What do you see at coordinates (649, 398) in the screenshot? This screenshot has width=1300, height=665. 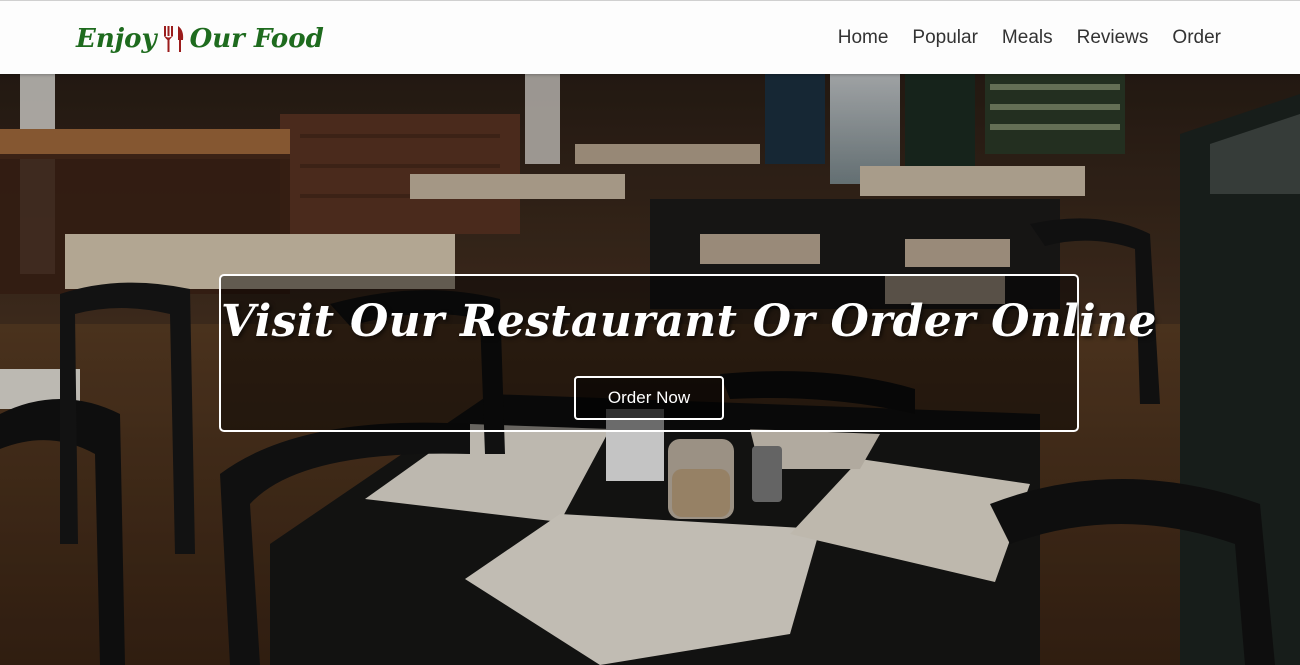 I see `order-now-button: Order Now` at bounding box center [649, 398].